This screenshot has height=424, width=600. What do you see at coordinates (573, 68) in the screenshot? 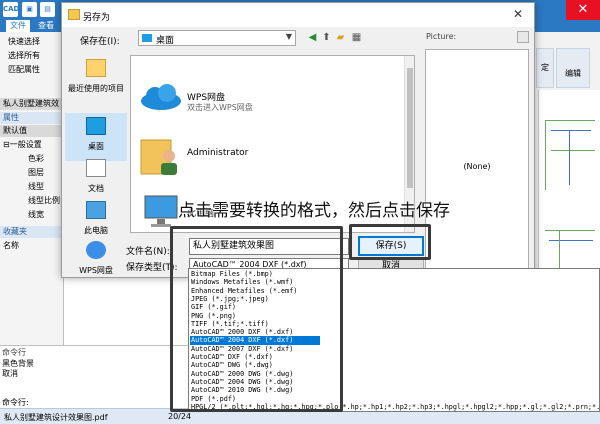
I see `edit-button: 编辑` at bounding box center [573, 68].